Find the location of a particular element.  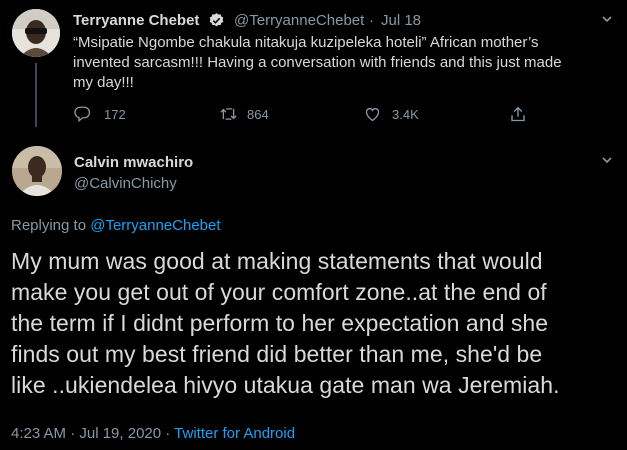

replying-to: Replying to @TerryanneChebet is located at coordinates (116, 225).